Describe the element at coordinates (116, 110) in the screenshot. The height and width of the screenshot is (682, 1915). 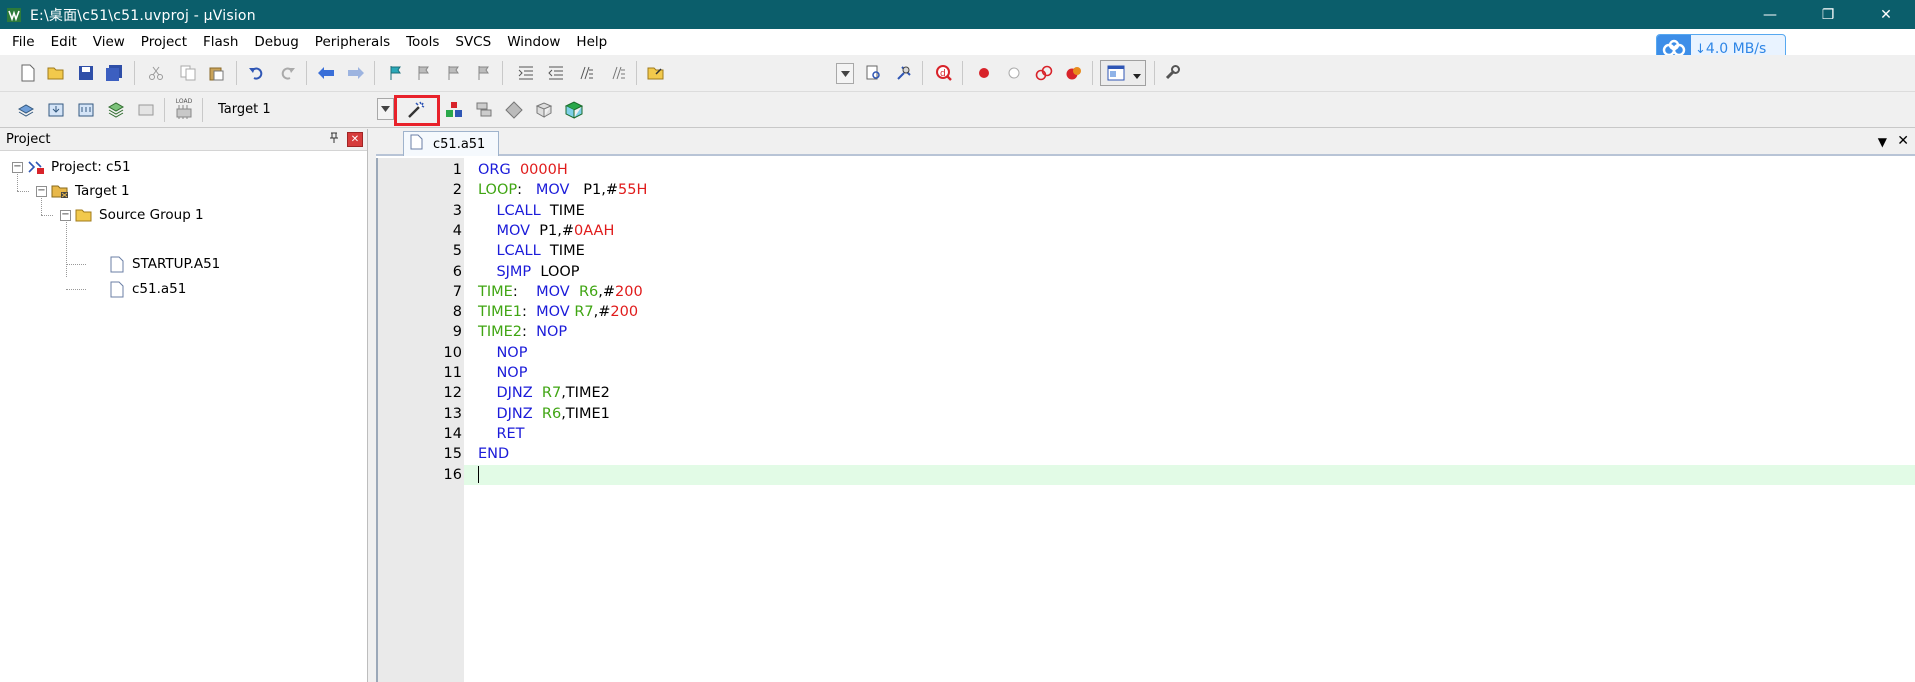
I see `batch-build-icon` at that location.